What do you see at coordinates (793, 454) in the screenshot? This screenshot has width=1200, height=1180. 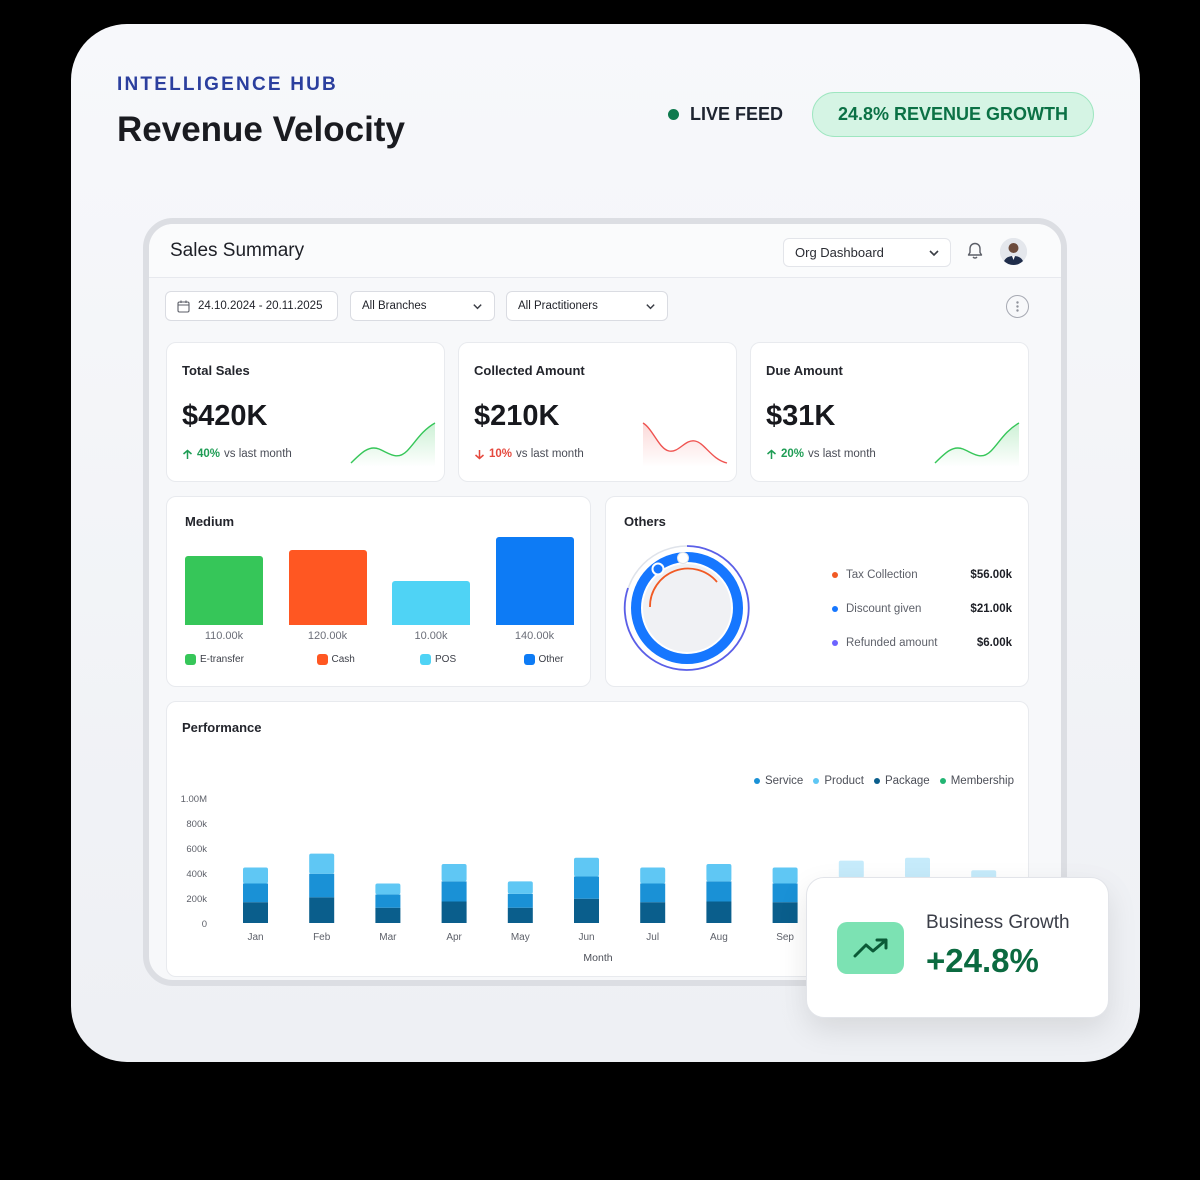 I see `kpi-delta-percent: 20%` at bounding box center [793, 454].